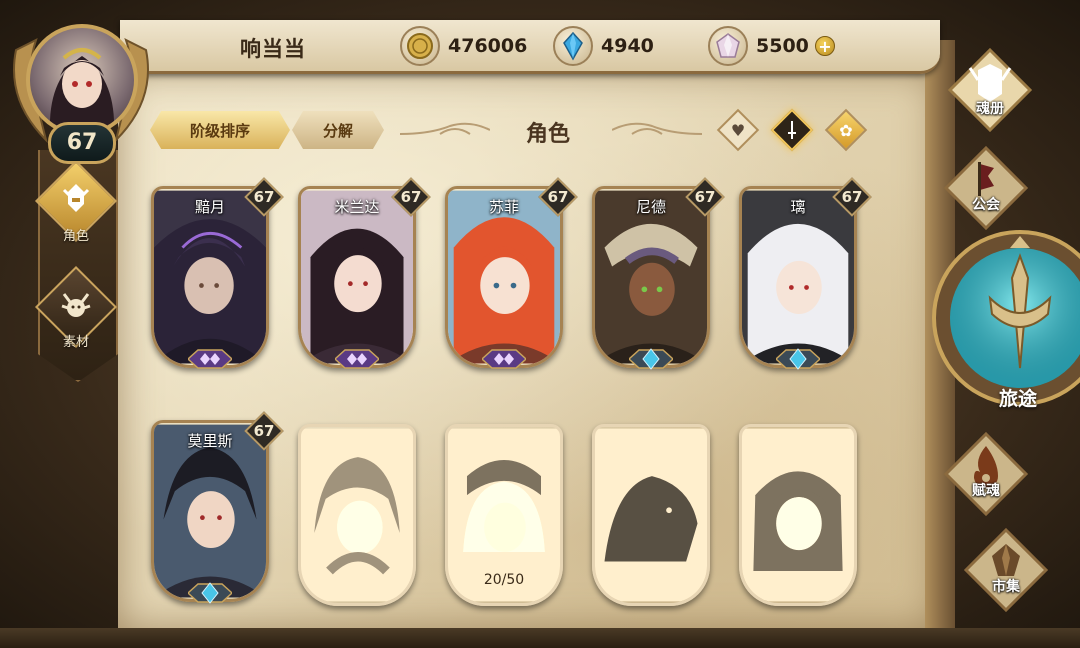 Image resolution: width=1080 pixels, height=648 pixels. I want to click on shard-progress: 20/50, so click(504, 580).